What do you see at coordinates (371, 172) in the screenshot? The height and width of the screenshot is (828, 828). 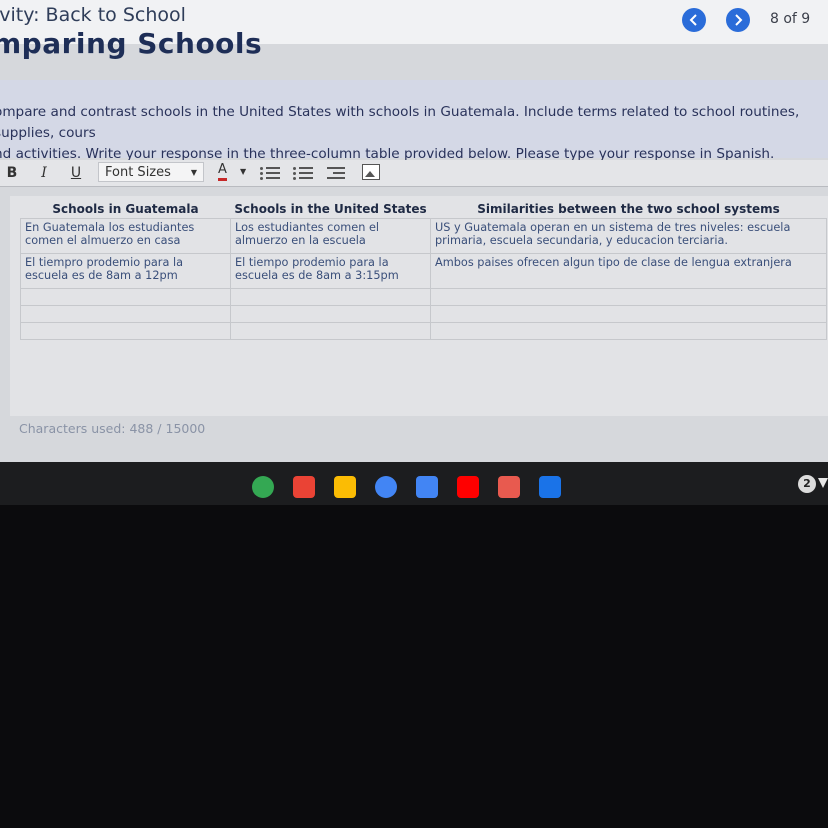 I see `insert-image-button` at bounding box center [371, 172].